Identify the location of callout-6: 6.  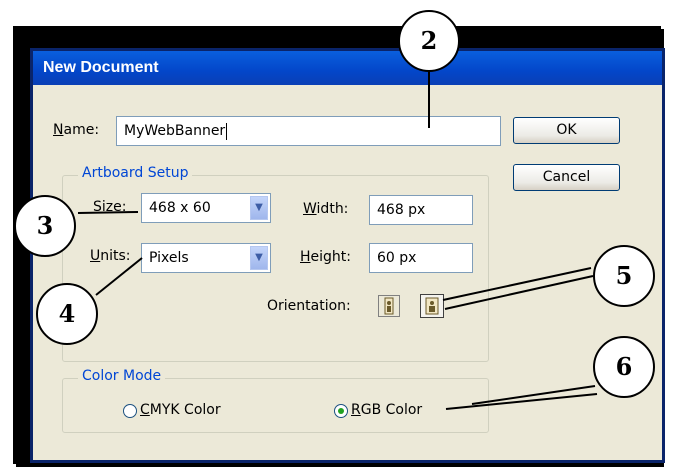
(624, 367).